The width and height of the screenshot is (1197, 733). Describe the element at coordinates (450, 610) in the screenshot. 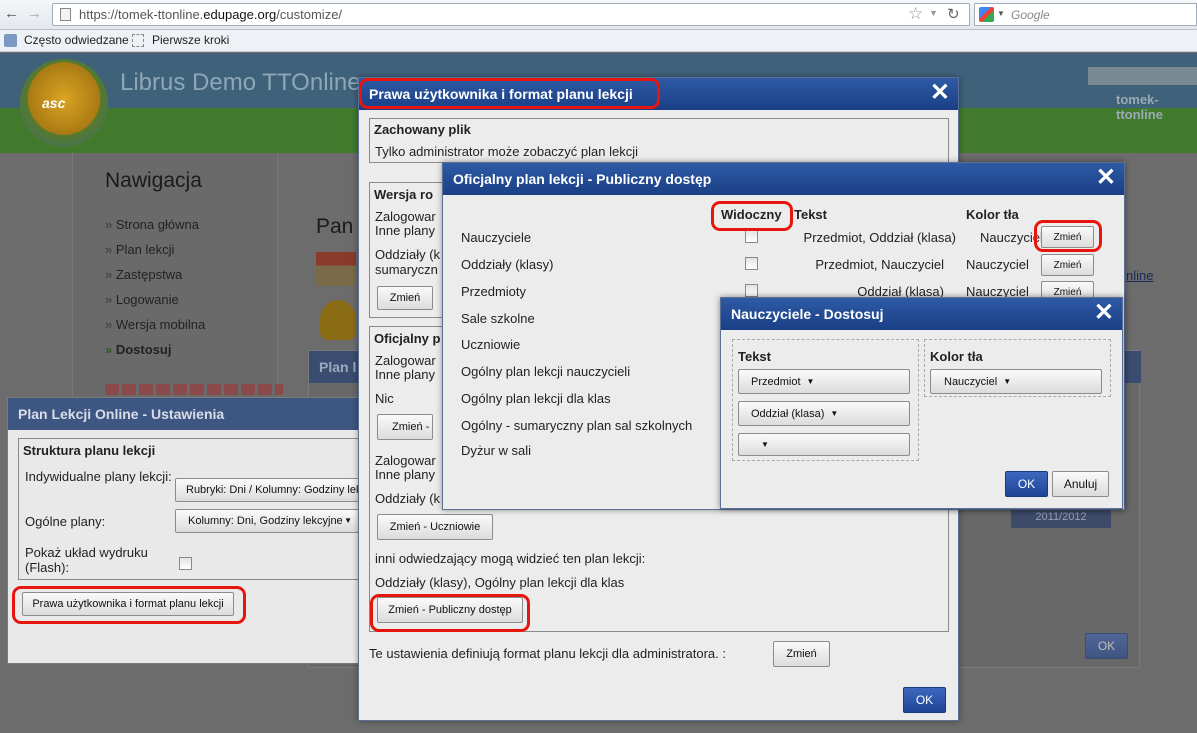

I see `change-public-button: Zmień - Publiczny dostęp` at that location.